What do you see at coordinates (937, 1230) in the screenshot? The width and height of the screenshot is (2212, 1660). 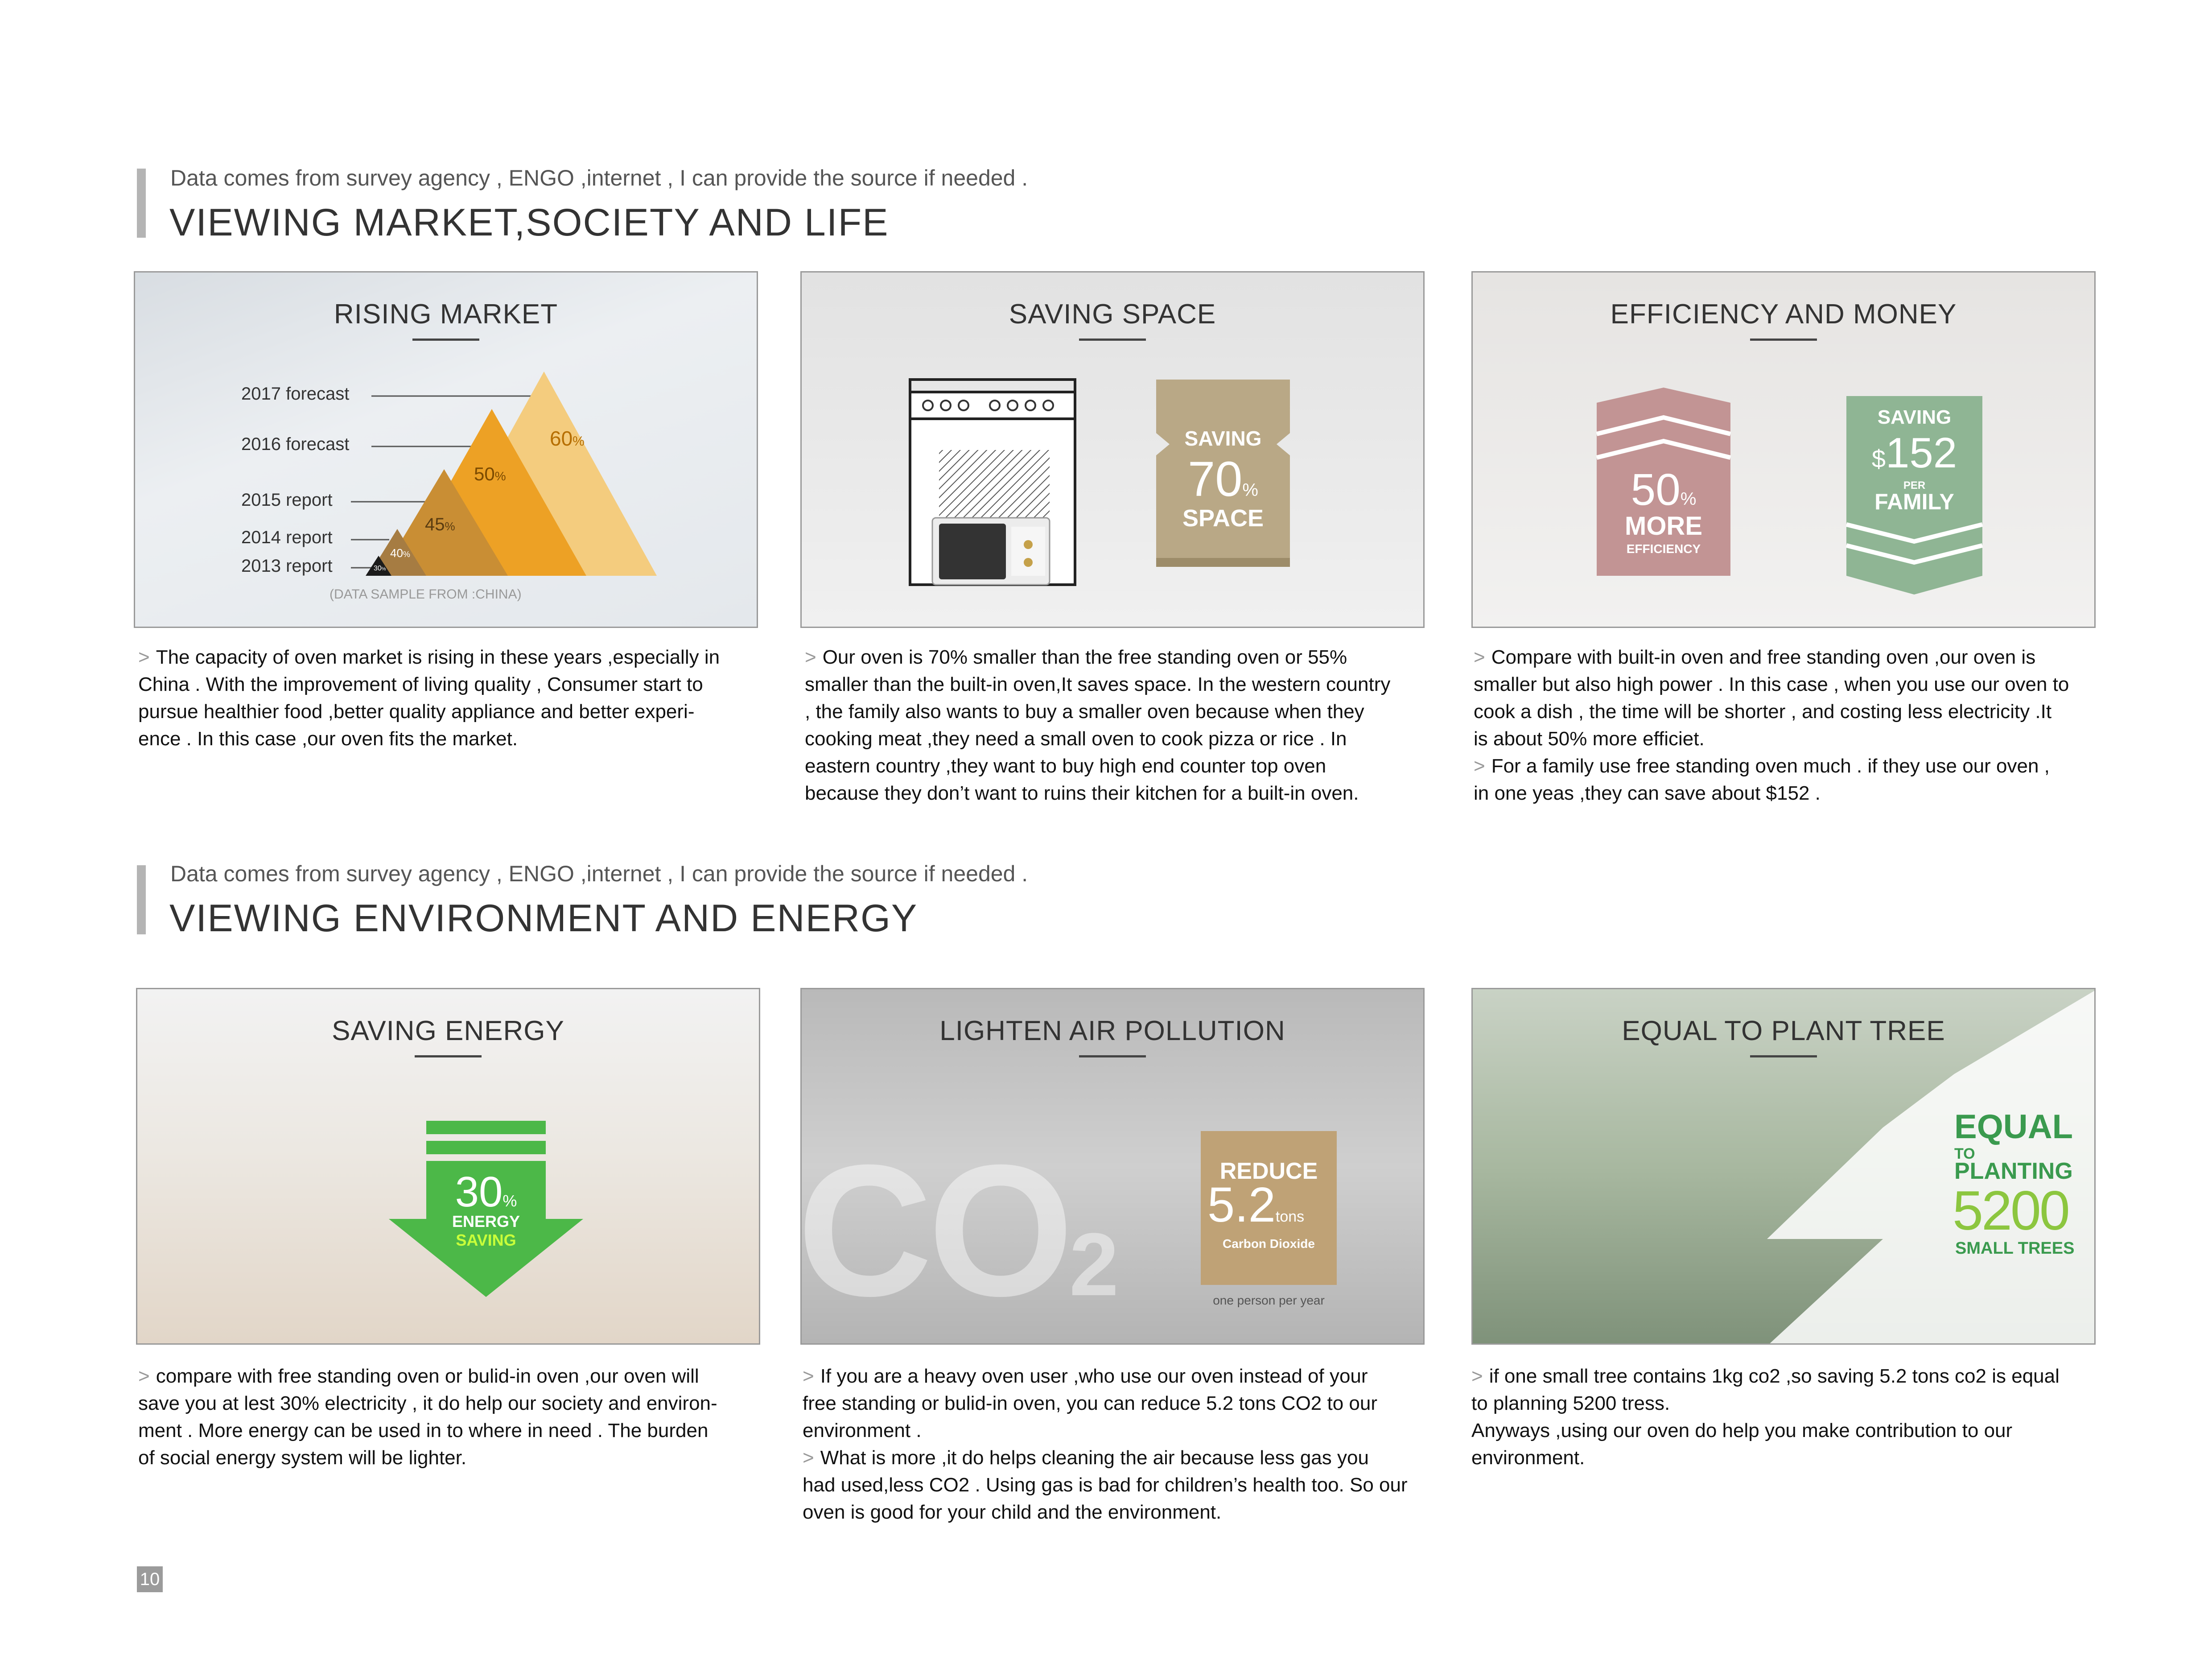 I see `co2-main: CO` at bounding box center [937, 1230].